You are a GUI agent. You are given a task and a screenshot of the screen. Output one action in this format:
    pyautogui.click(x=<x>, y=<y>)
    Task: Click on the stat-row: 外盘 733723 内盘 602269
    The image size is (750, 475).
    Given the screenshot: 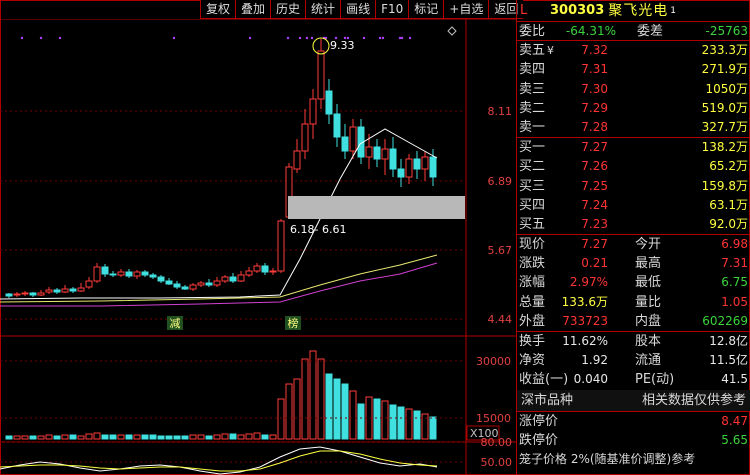 What is the action you would take?
    pyautogui.click(x=633, y=321)
    